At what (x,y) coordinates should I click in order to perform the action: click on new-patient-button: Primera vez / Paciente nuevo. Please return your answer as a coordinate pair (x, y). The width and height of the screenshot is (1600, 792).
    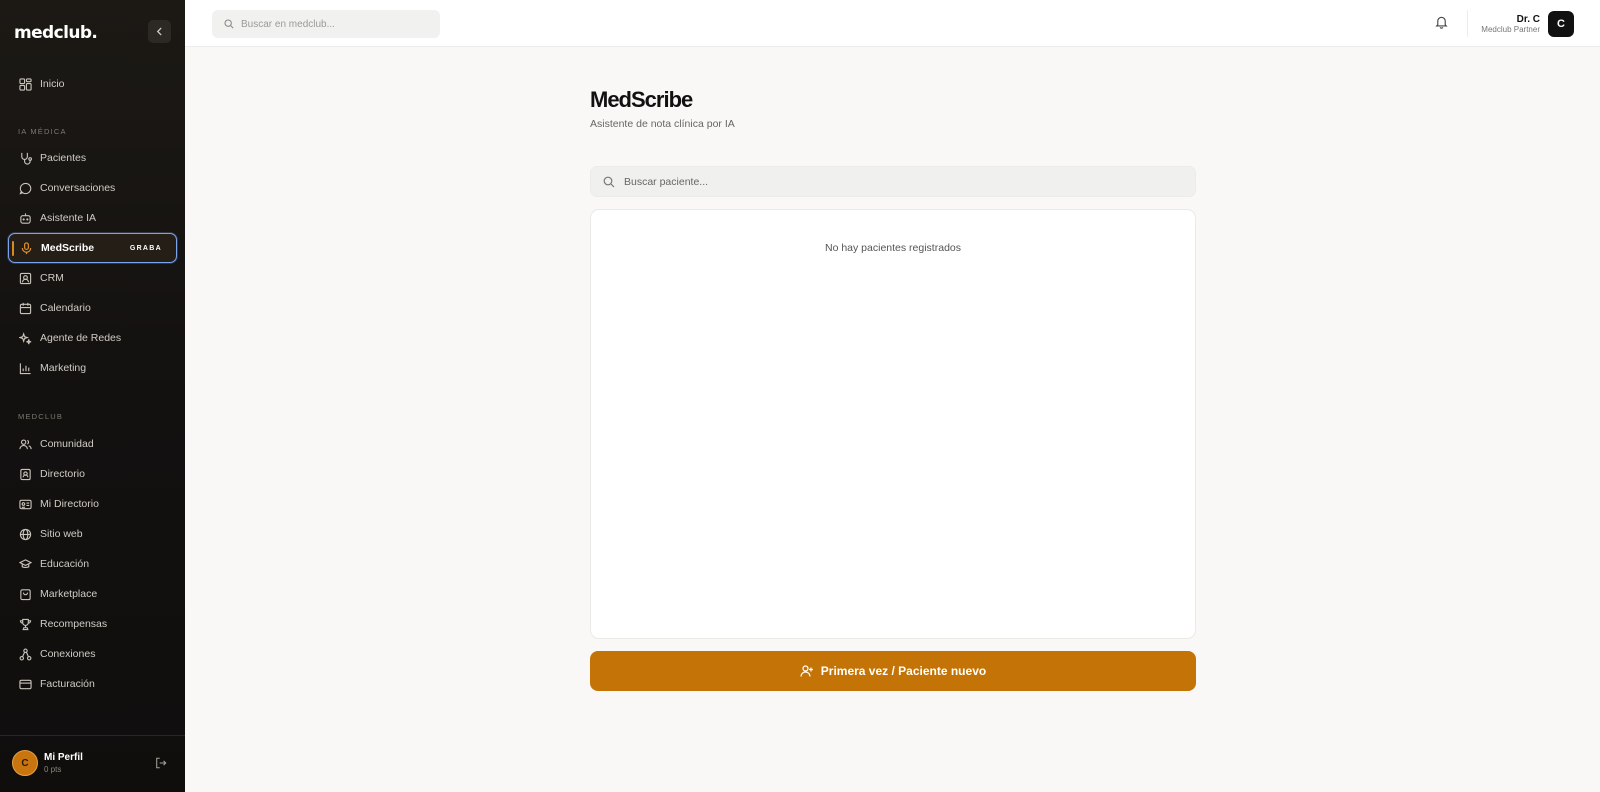
    Looking at the image, I should click on (893, 671).